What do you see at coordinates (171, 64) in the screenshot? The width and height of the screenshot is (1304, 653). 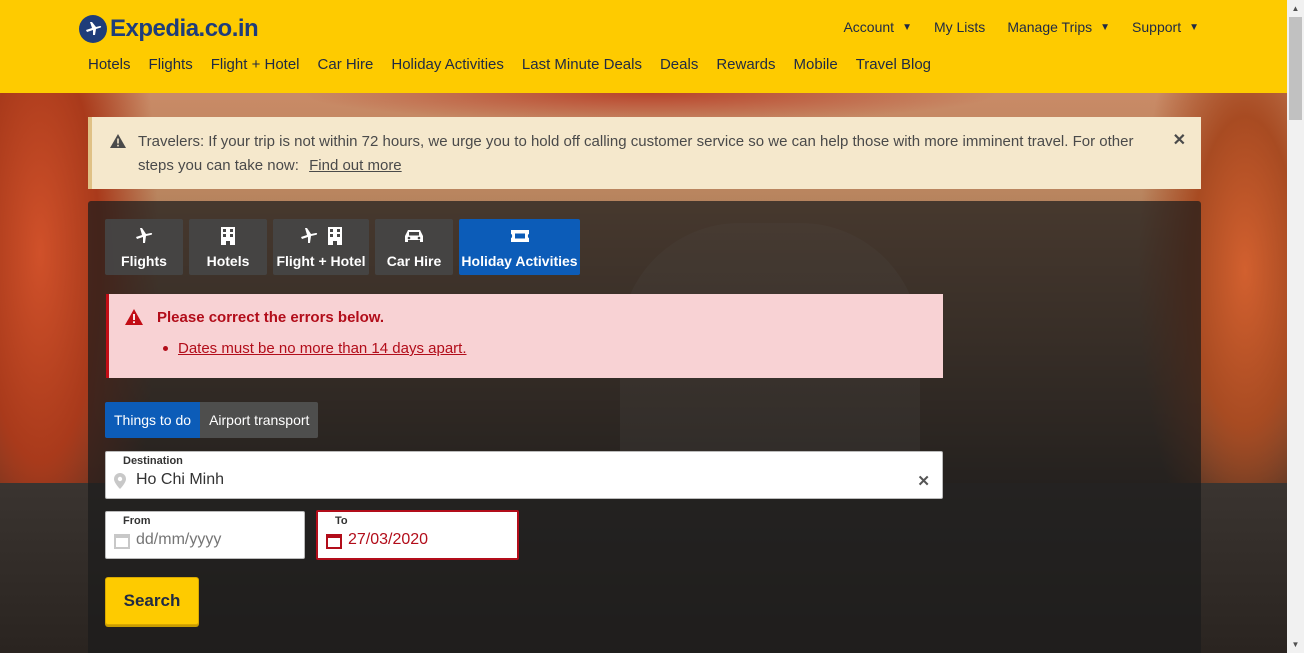 I see `nav-flights: Flights` at bounding box center [171, 64].